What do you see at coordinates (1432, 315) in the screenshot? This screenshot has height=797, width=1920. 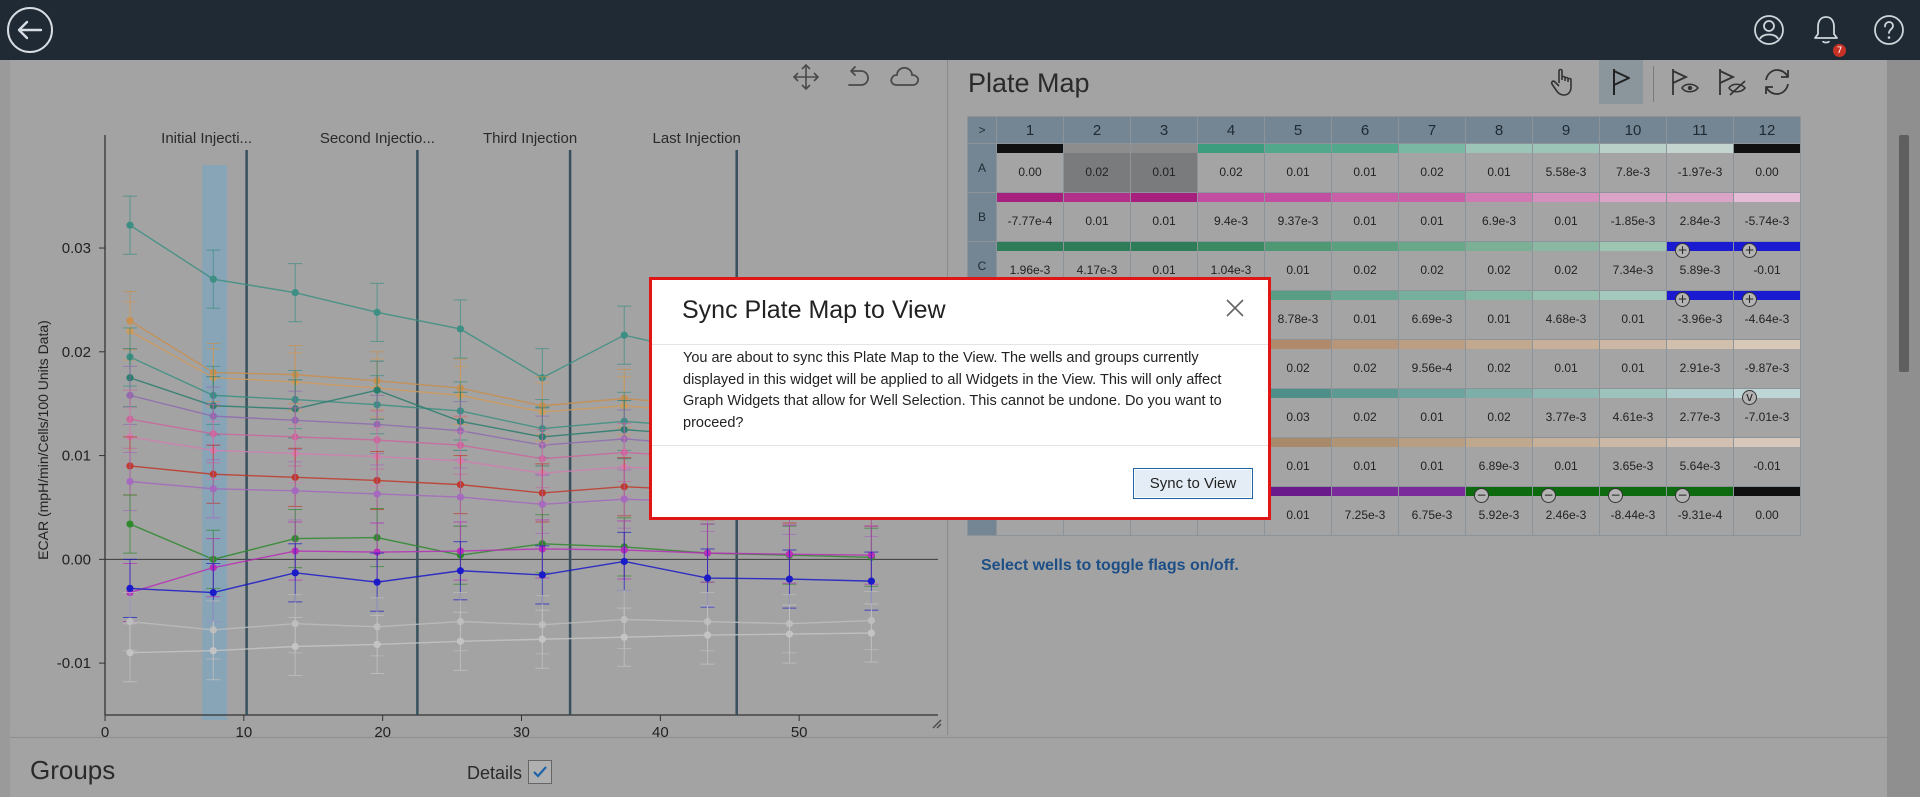 I see `well-cell: 6.69e-3` at bounding box center [1432, 315].